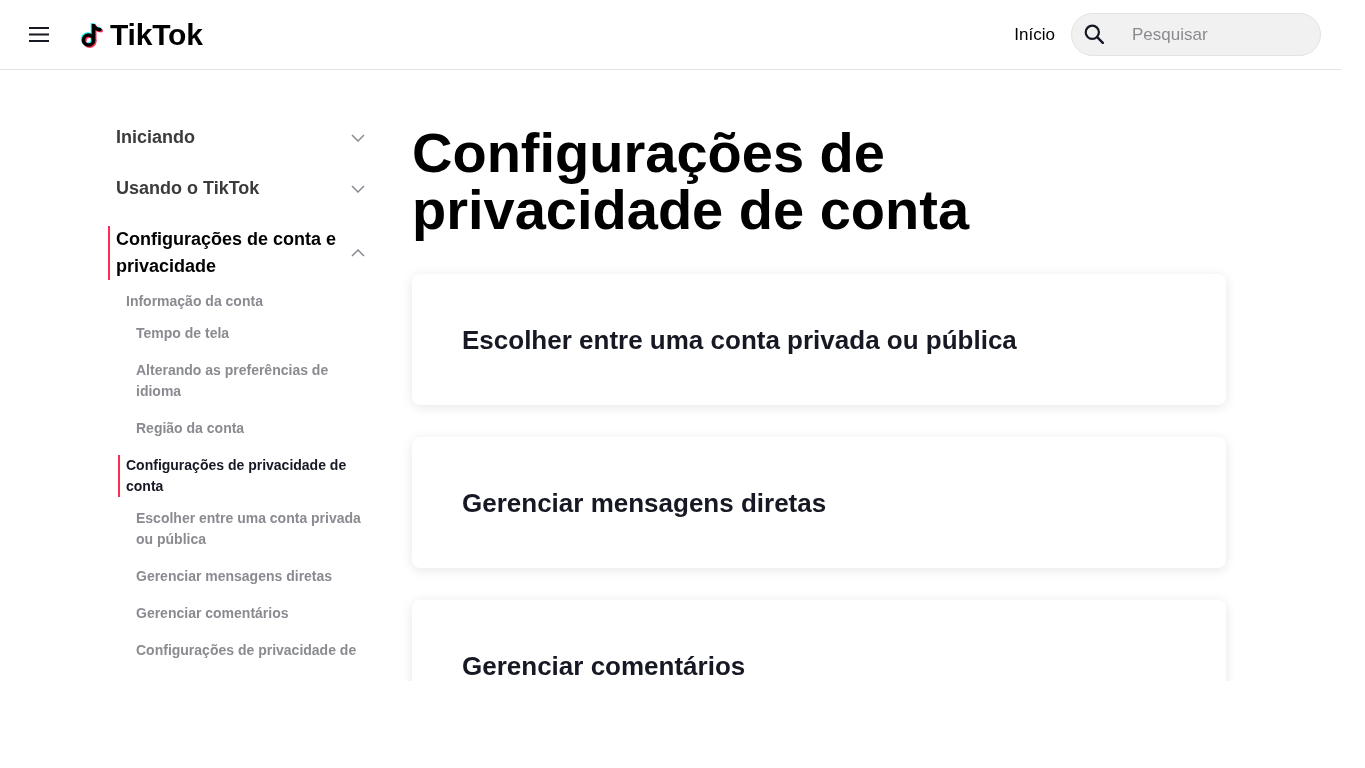 Image resolution: width=1365 pixels, height=768 pixels. Describe the element at coordinates (236, 188) in the screenshot. I see `sidebar-item: Usando o TikTok` at that location.